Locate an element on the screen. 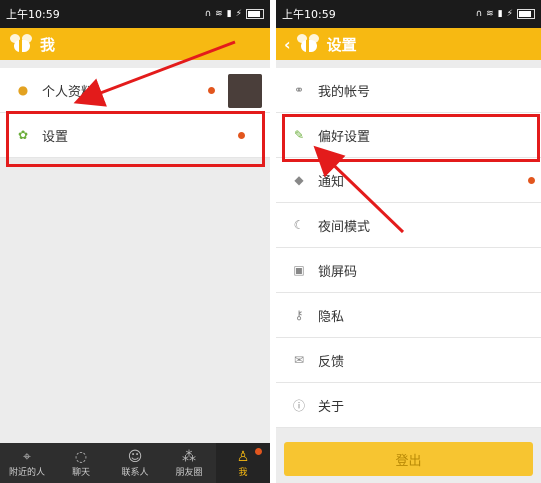 The width and height of the screenshot is (541, 483). profile-label: 个人资料 is located at coordinates (68, 92).